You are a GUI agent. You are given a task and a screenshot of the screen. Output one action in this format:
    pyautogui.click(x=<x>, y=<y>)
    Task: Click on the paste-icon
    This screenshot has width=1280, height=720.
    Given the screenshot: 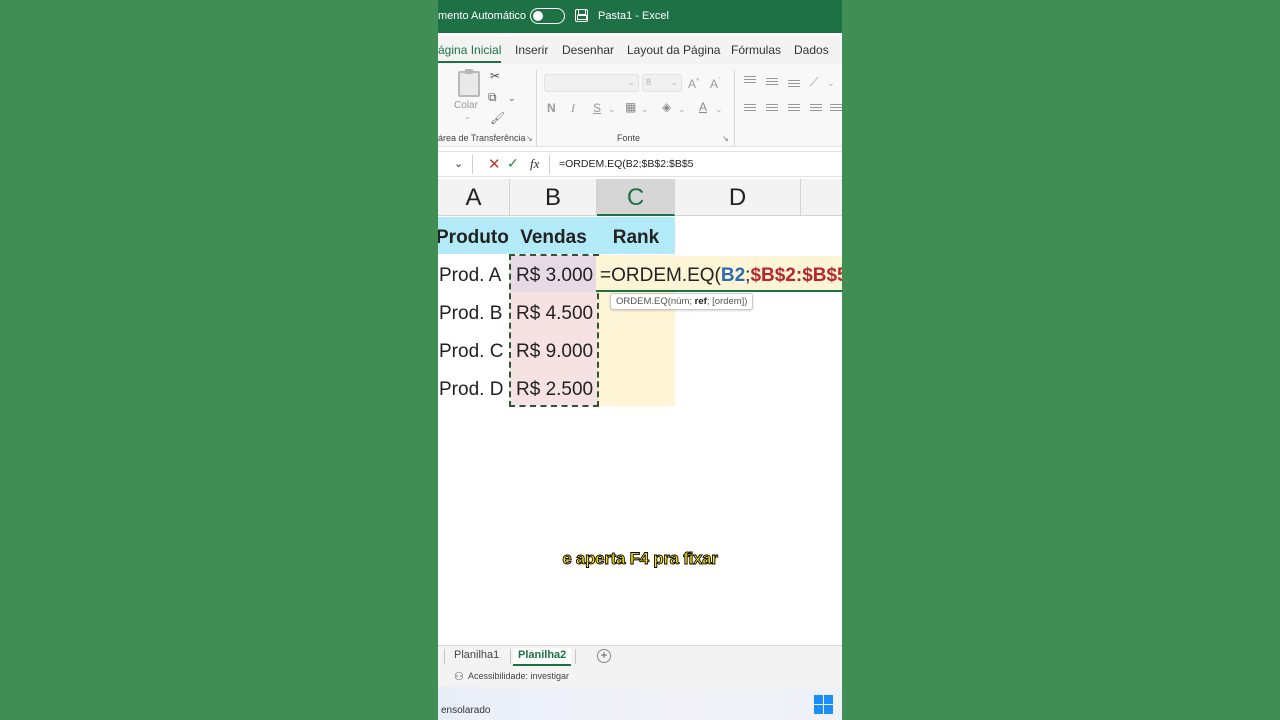 What is the action you would take?
    pyautogui.click(x=469, y=83)
    